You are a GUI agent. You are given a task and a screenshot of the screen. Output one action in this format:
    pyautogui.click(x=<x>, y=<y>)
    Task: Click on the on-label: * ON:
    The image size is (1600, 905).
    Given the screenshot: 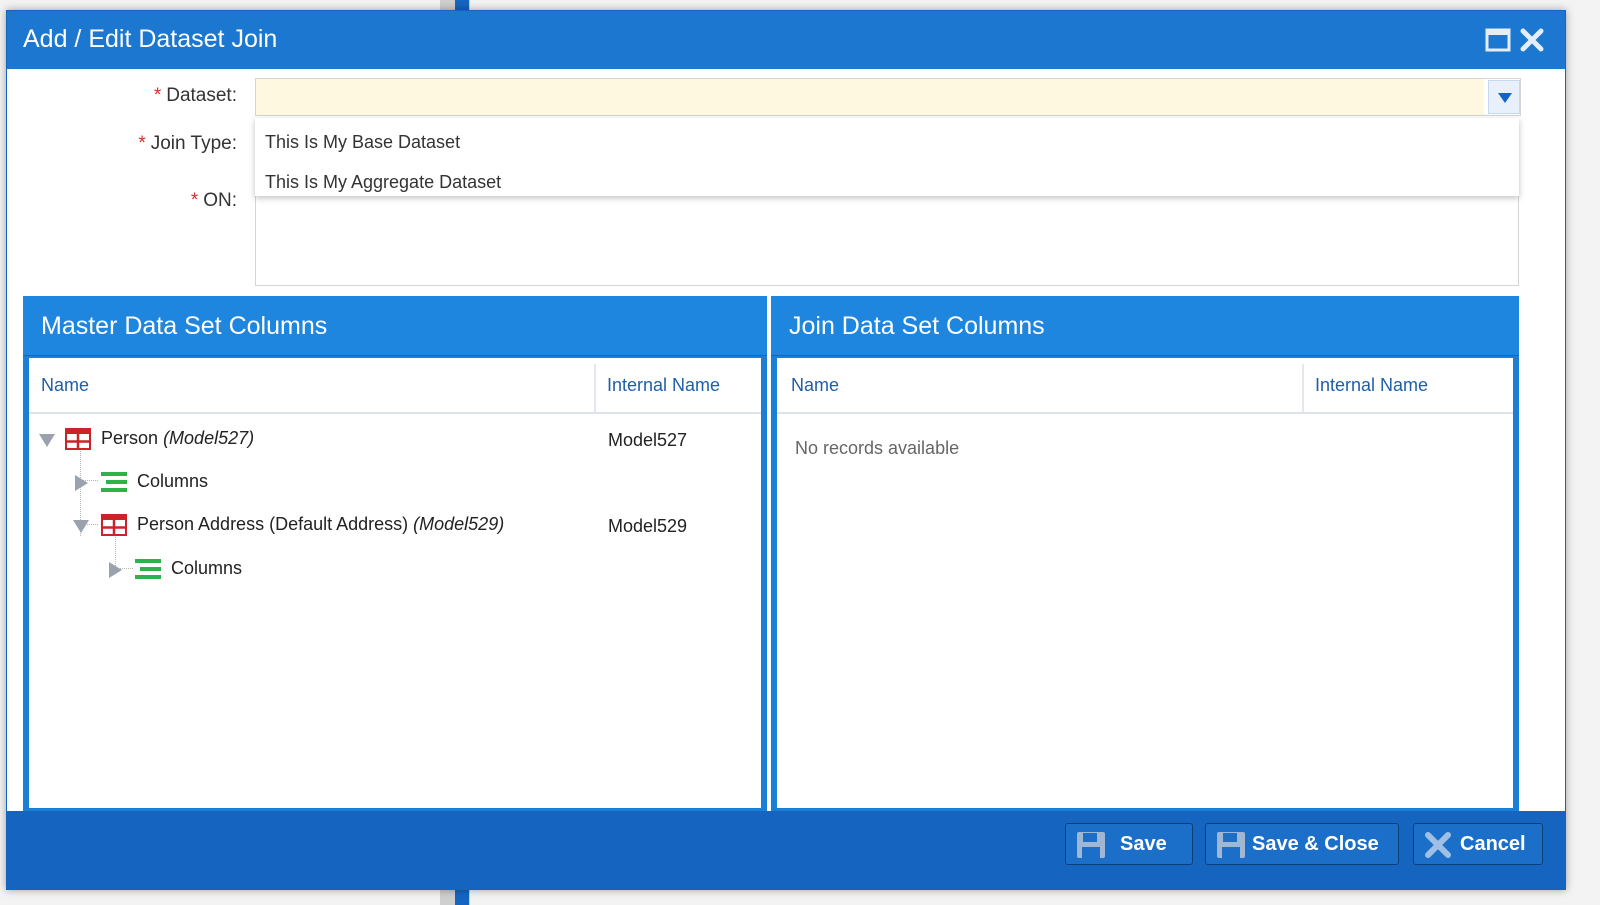 What is the action you would take?
    pyautogui.click(x=213, y=200)
    